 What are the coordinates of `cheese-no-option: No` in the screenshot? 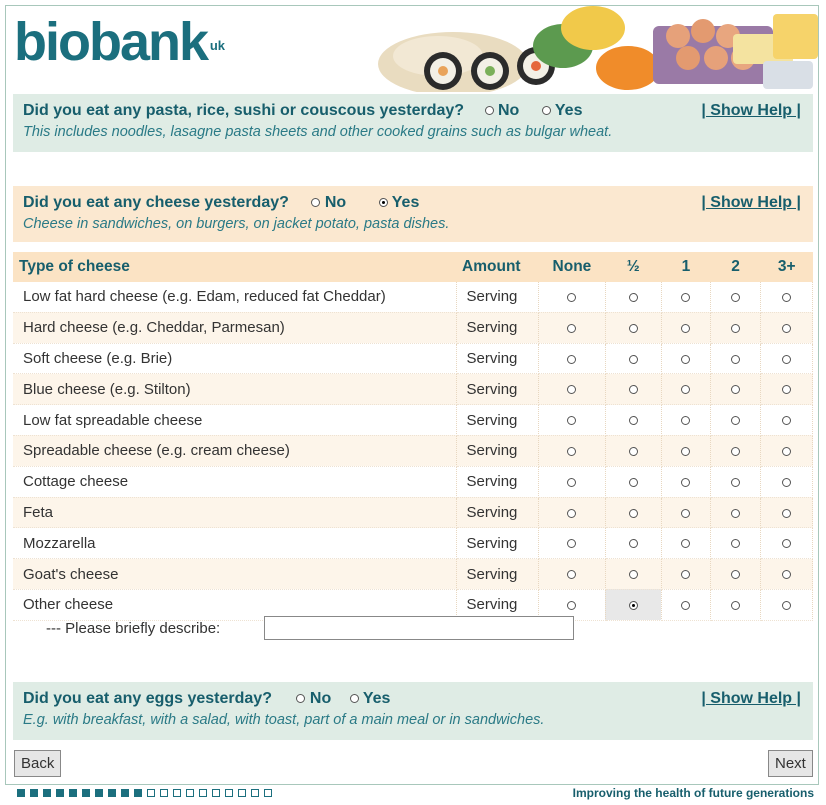 It's located at (328, 202).